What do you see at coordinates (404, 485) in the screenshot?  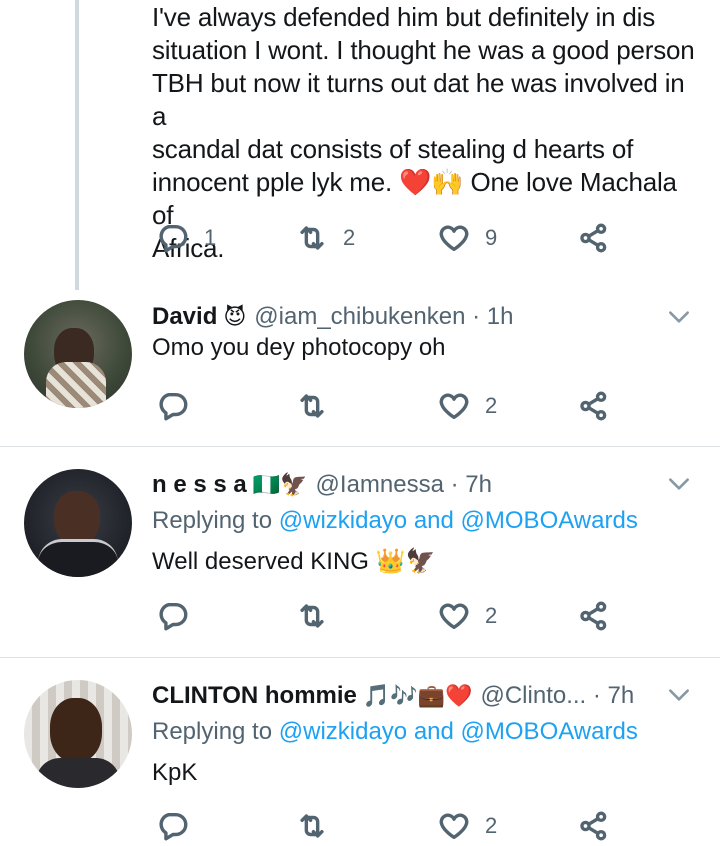 I see `handle-timestamp: @Iamnessa · 7h` at bounding box center [404, 485].